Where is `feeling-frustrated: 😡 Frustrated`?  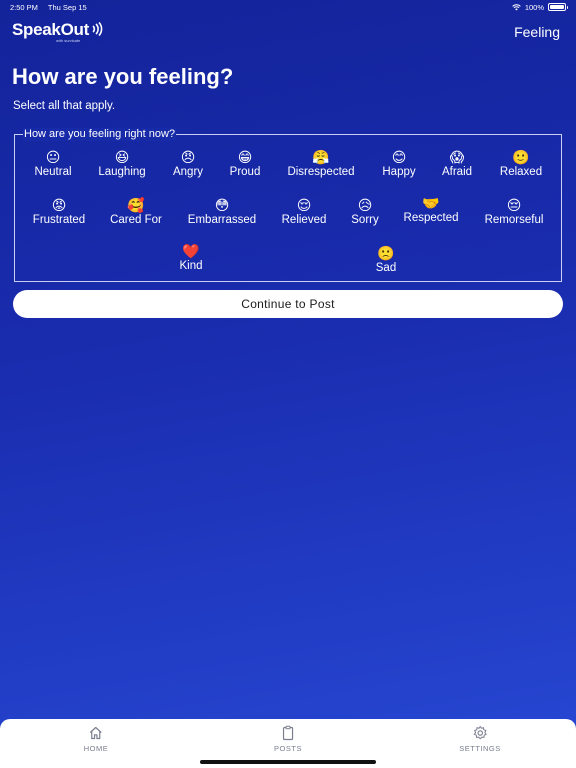 feeling-frustrated: 😡 Frustrated is located at coordinates (59, 211).